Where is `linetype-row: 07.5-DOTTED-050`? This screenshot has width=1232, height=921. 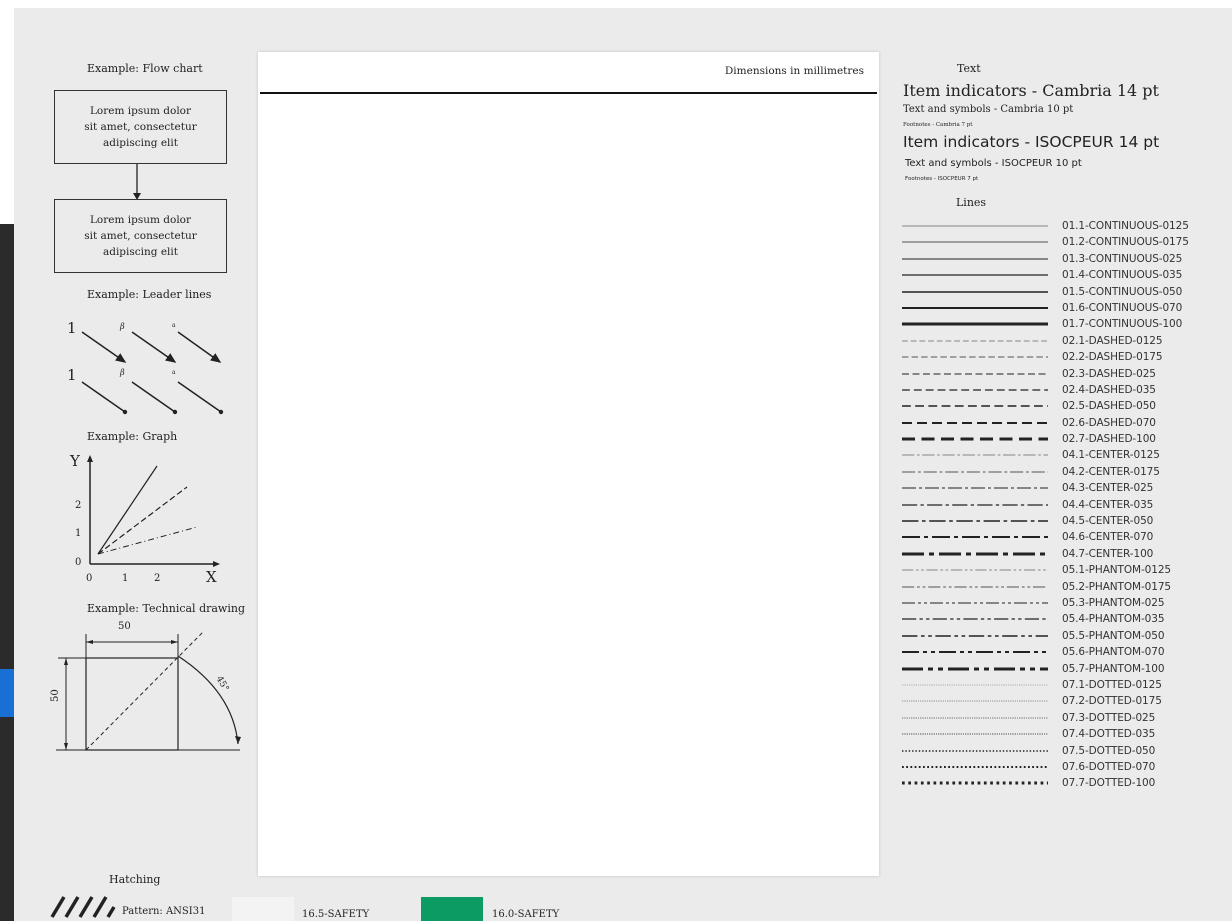 linetype-row: 07.5-DOTTED-050 is located at coordinates (1065, 751).